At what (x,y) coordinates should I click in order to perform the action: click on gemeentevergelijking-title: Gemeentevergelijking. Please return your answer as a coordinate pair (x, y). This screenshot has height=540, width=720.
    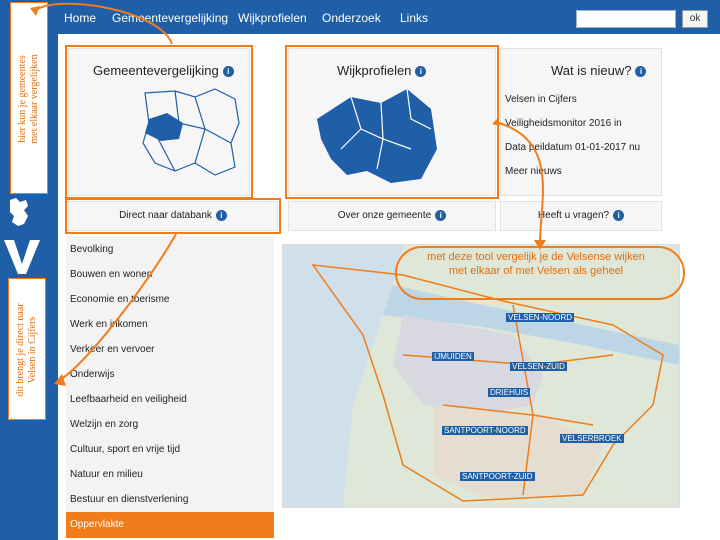
    Looking at the image, I should click on (156, 70).